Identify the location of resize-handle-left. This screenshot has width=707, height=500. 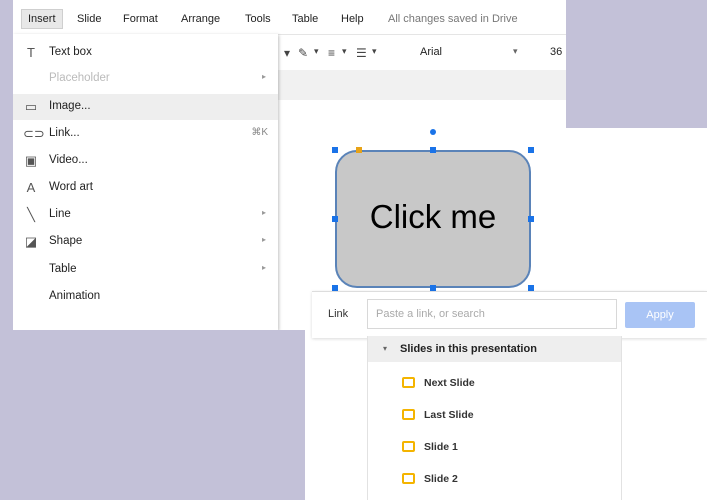
(335, 219).